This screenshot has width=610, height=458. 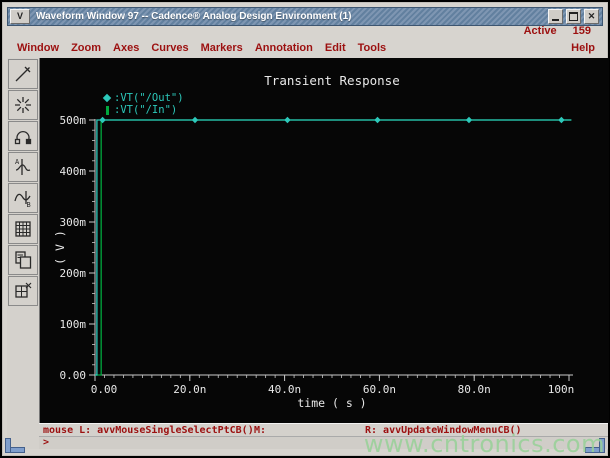 I want to click on y-axis-label: ( V ), so click(x=60, y=247).